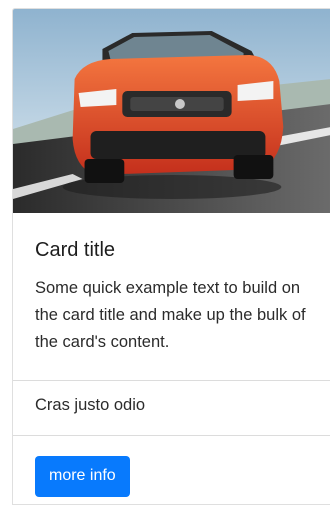 The image size is (330, 505). What do you see at coordinates (90, 405) in the screenshot?
I see `list-item: Cras justo odio` at bounding box center [90, 405].